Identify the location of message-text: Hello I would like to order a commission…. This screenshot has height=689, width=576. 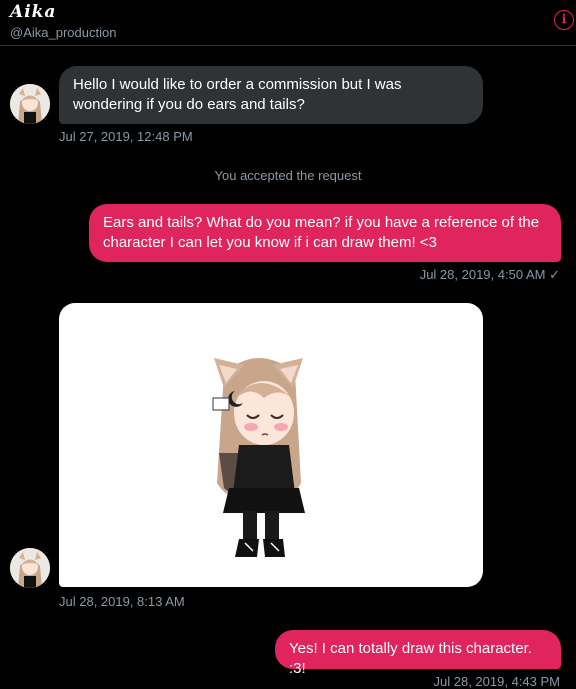
(237, 94).